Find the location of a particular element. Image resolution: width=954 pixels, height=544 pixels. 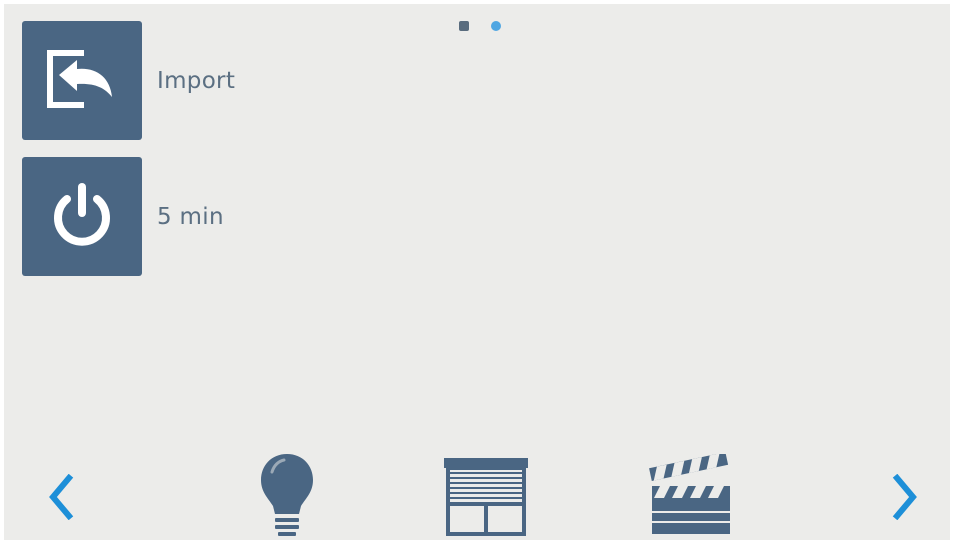

chevron-right-icon is located at coordinates (906, 498).